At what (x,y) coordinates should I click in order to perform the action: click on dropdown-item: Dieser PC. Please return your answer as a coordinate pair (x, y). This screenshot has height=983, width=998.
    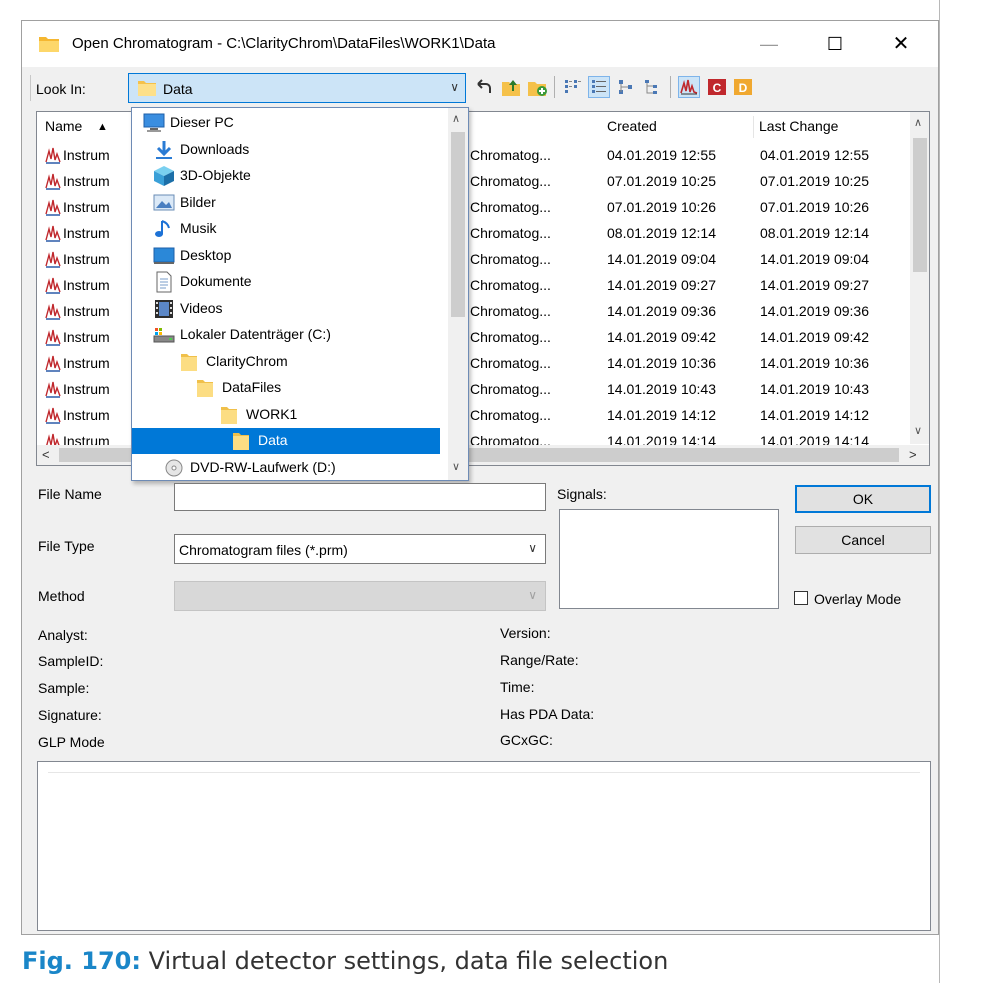
    Looking at the image, I should click on (287, 123).